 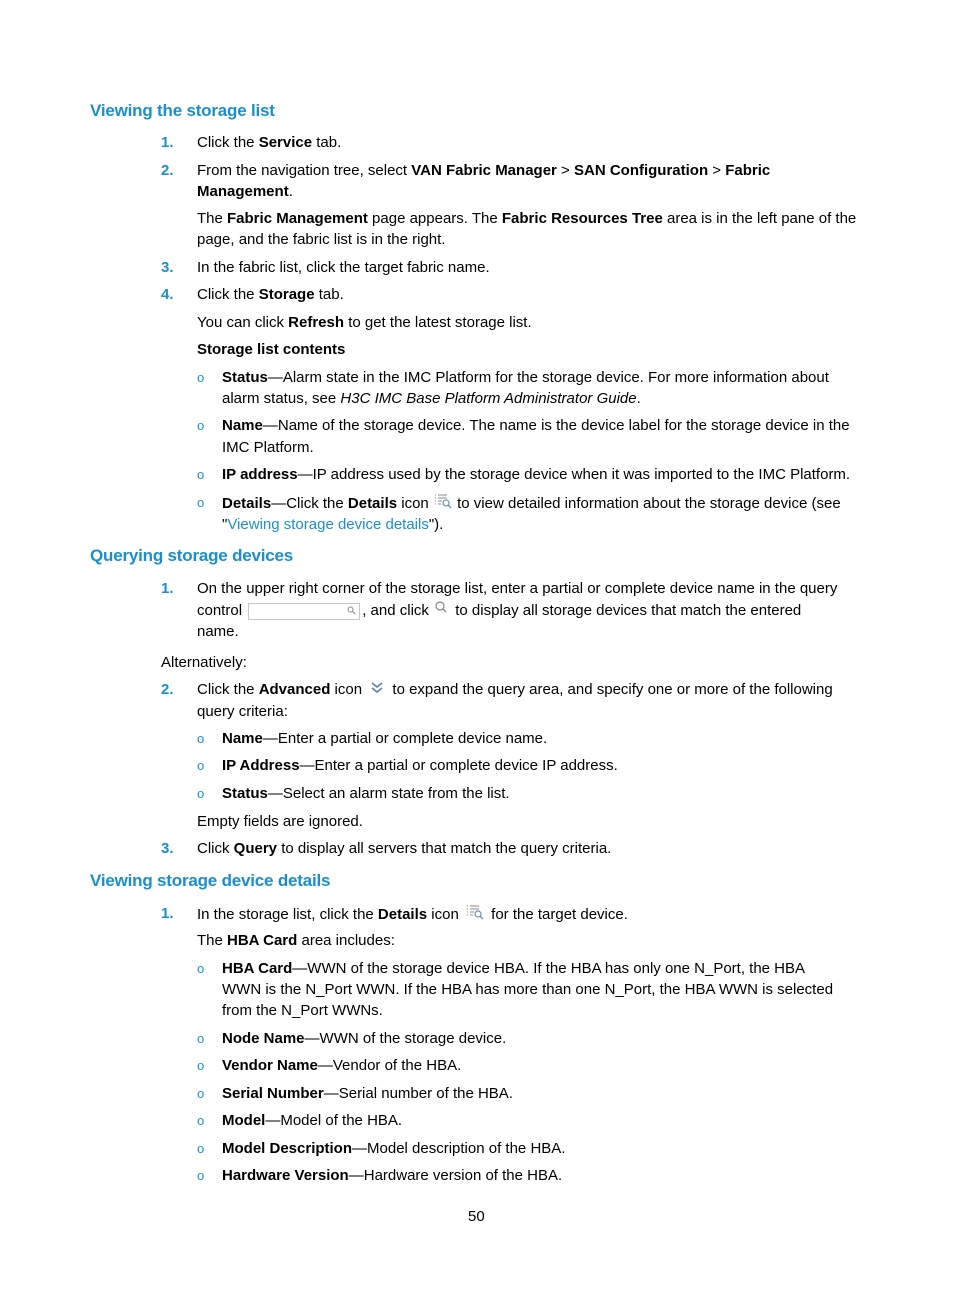 What do you see at coordinates (476, 1216) in the screenshot?
I see `page-number: 50` at bounding box center [476, 1216].